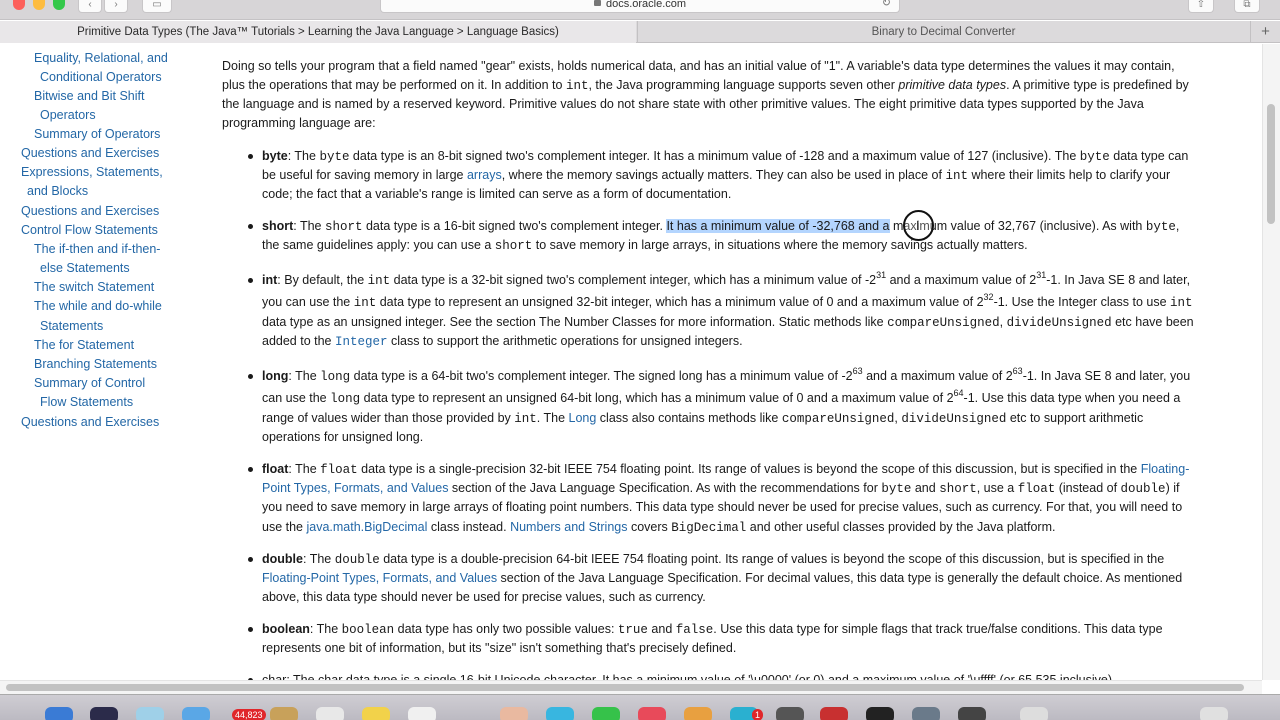 The height and width of the screenshot is (720, 1280). I want to click on floating-point-link: Floating-, so click(1165, 469).